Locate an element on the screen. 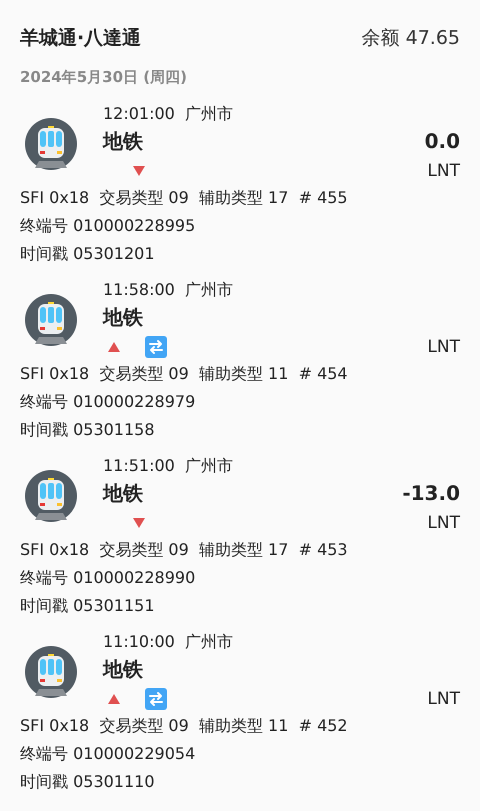 Image resolution: width=480 pixels, height=811 pixels. detail-text: SFI 0x18 交易类型 09 辅助类型 17 # 455 is located at coordinates (184, 198).